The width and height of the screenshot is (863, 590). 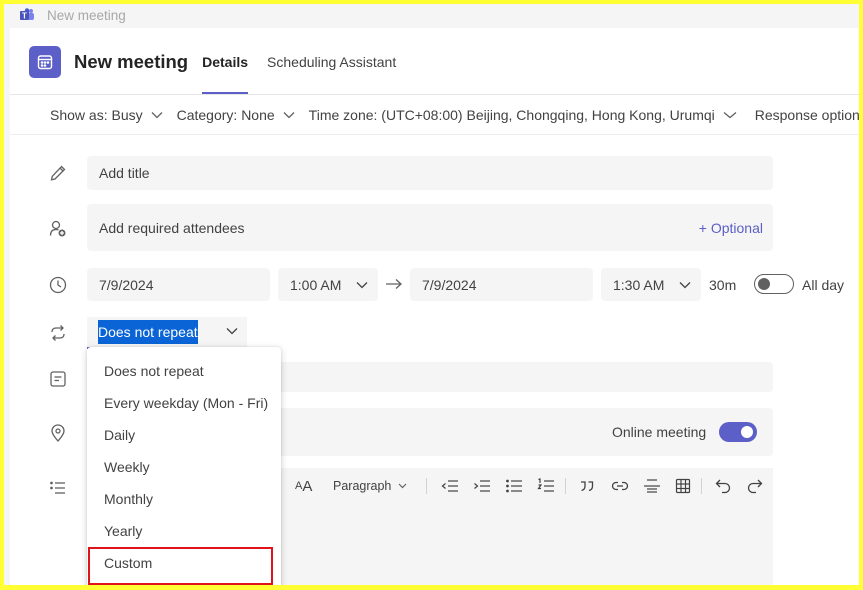 What do you see at coordinates (58, 433) in the screenshot?
I see `location-icon` at bounding box center [58, 433].